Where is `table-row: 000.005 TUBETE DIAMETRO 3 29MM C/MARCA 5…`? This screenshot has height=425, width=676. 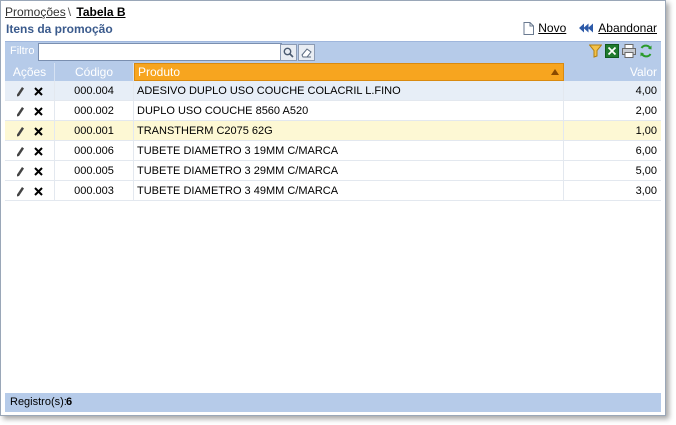 table-row: 000.005 TUBETE DIAMETRO 3 29MM C/MARCA 5… is located at coordinates (333, 171).